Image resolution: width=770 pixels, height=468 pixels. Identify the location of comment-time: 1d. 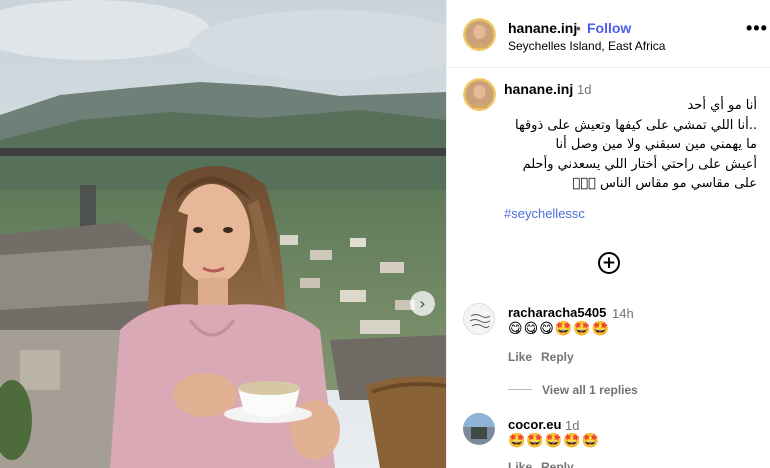
(572, 425).